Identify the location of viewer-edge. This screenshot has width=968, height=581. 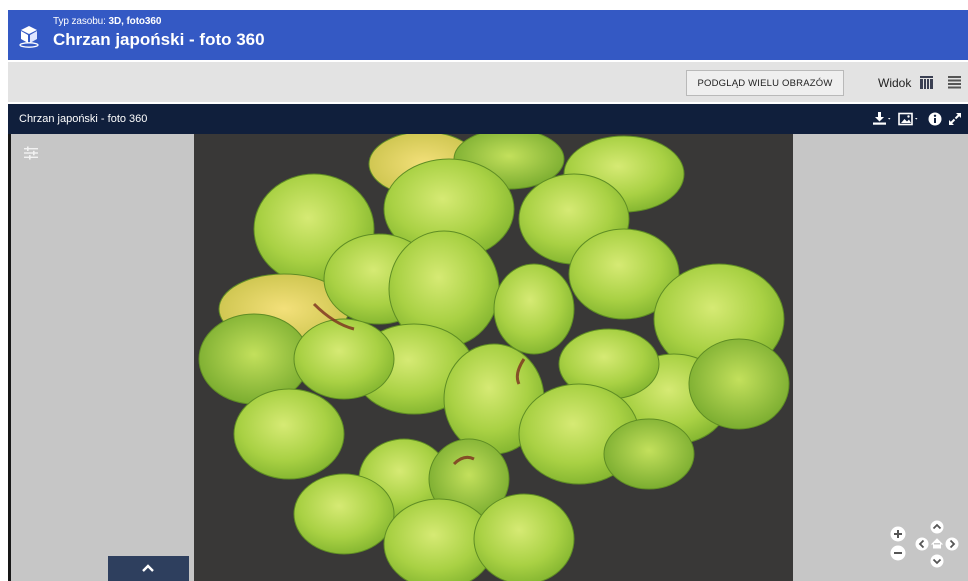
(9, 357).